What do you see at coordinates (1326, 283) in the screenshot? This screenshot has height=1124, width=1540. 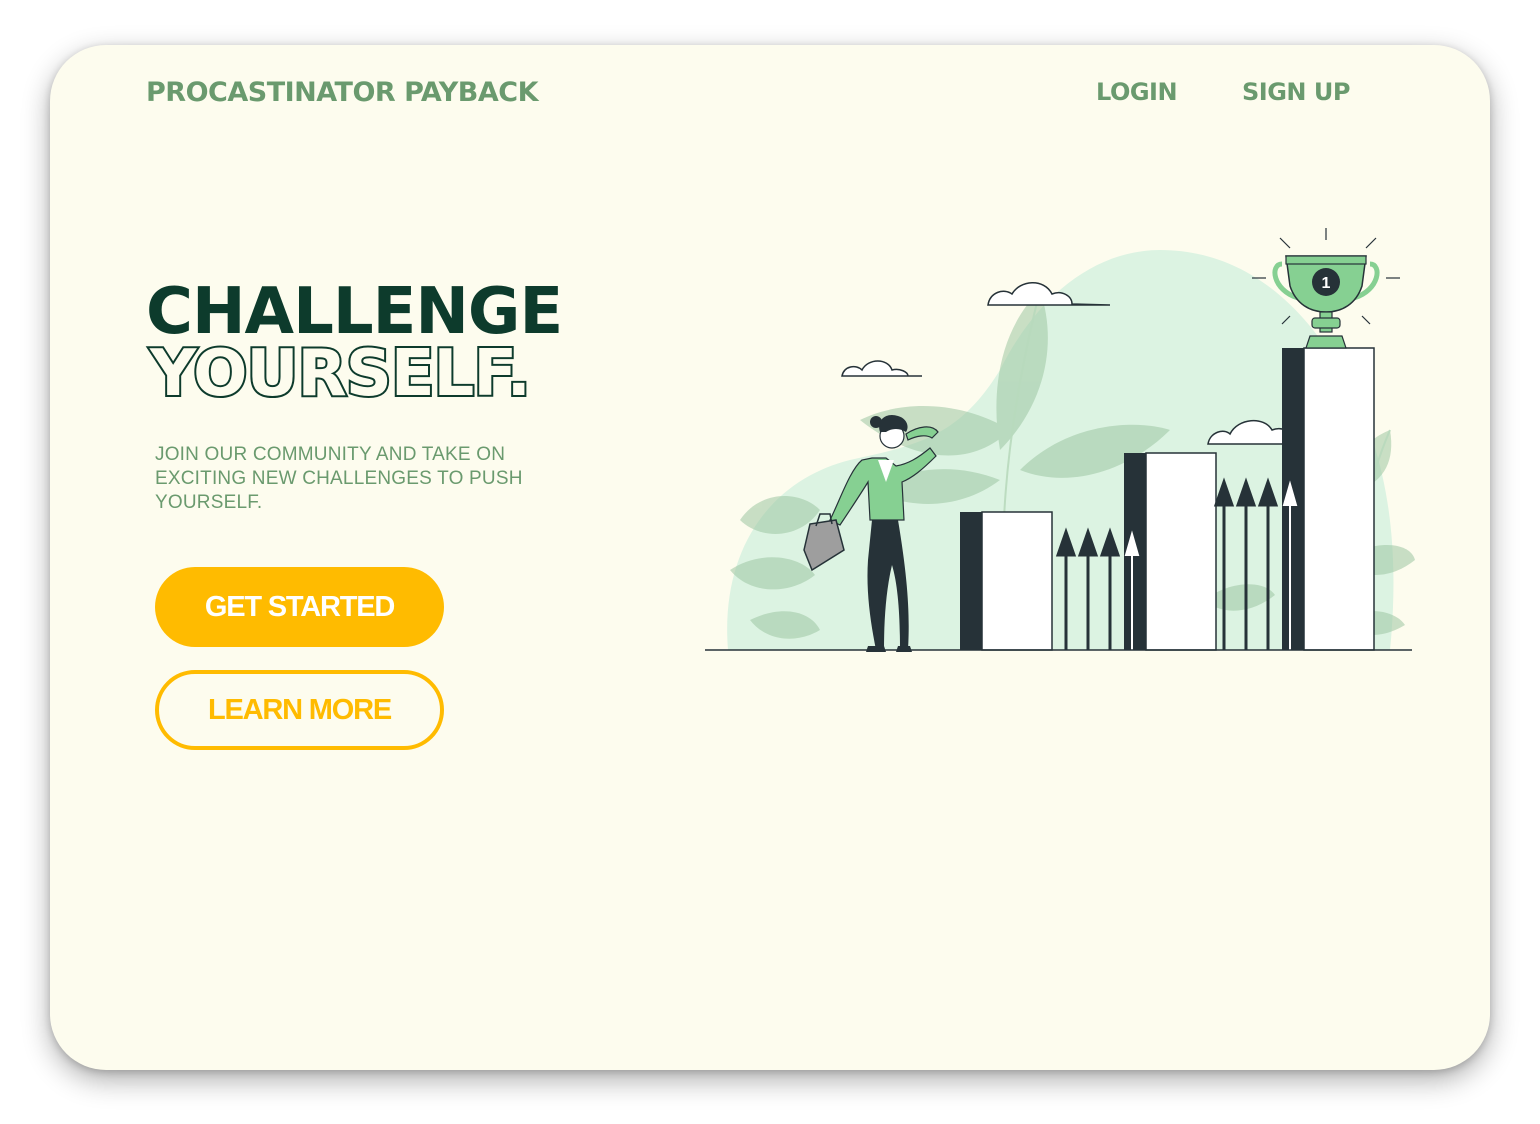 I see `trophy-rank: 1` at bounding box center [1326, 283].